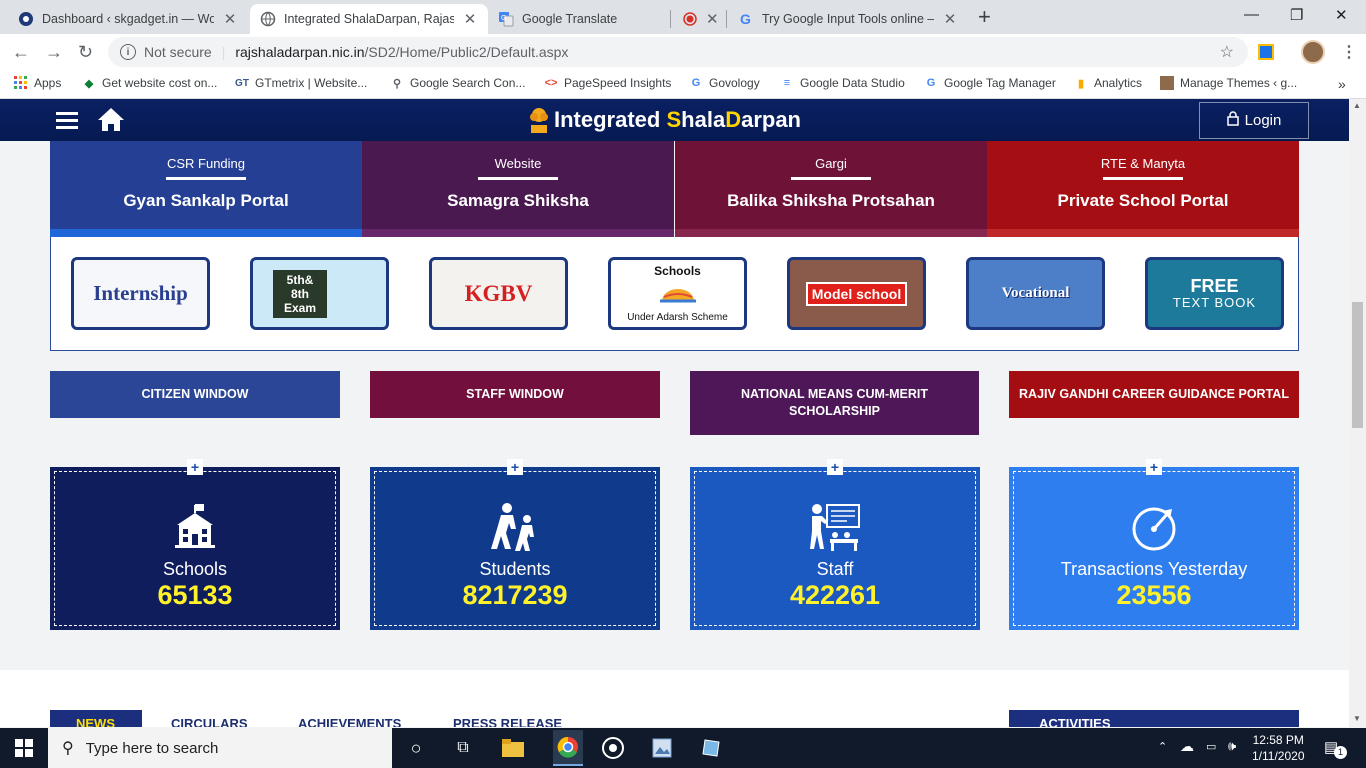 This screenshot has width=1366, height=768. What do you see at coordinates (1227, 52) in the screenshot?
I see `bookmark-star-icon: ☆` at bounding box center [1227, 52].